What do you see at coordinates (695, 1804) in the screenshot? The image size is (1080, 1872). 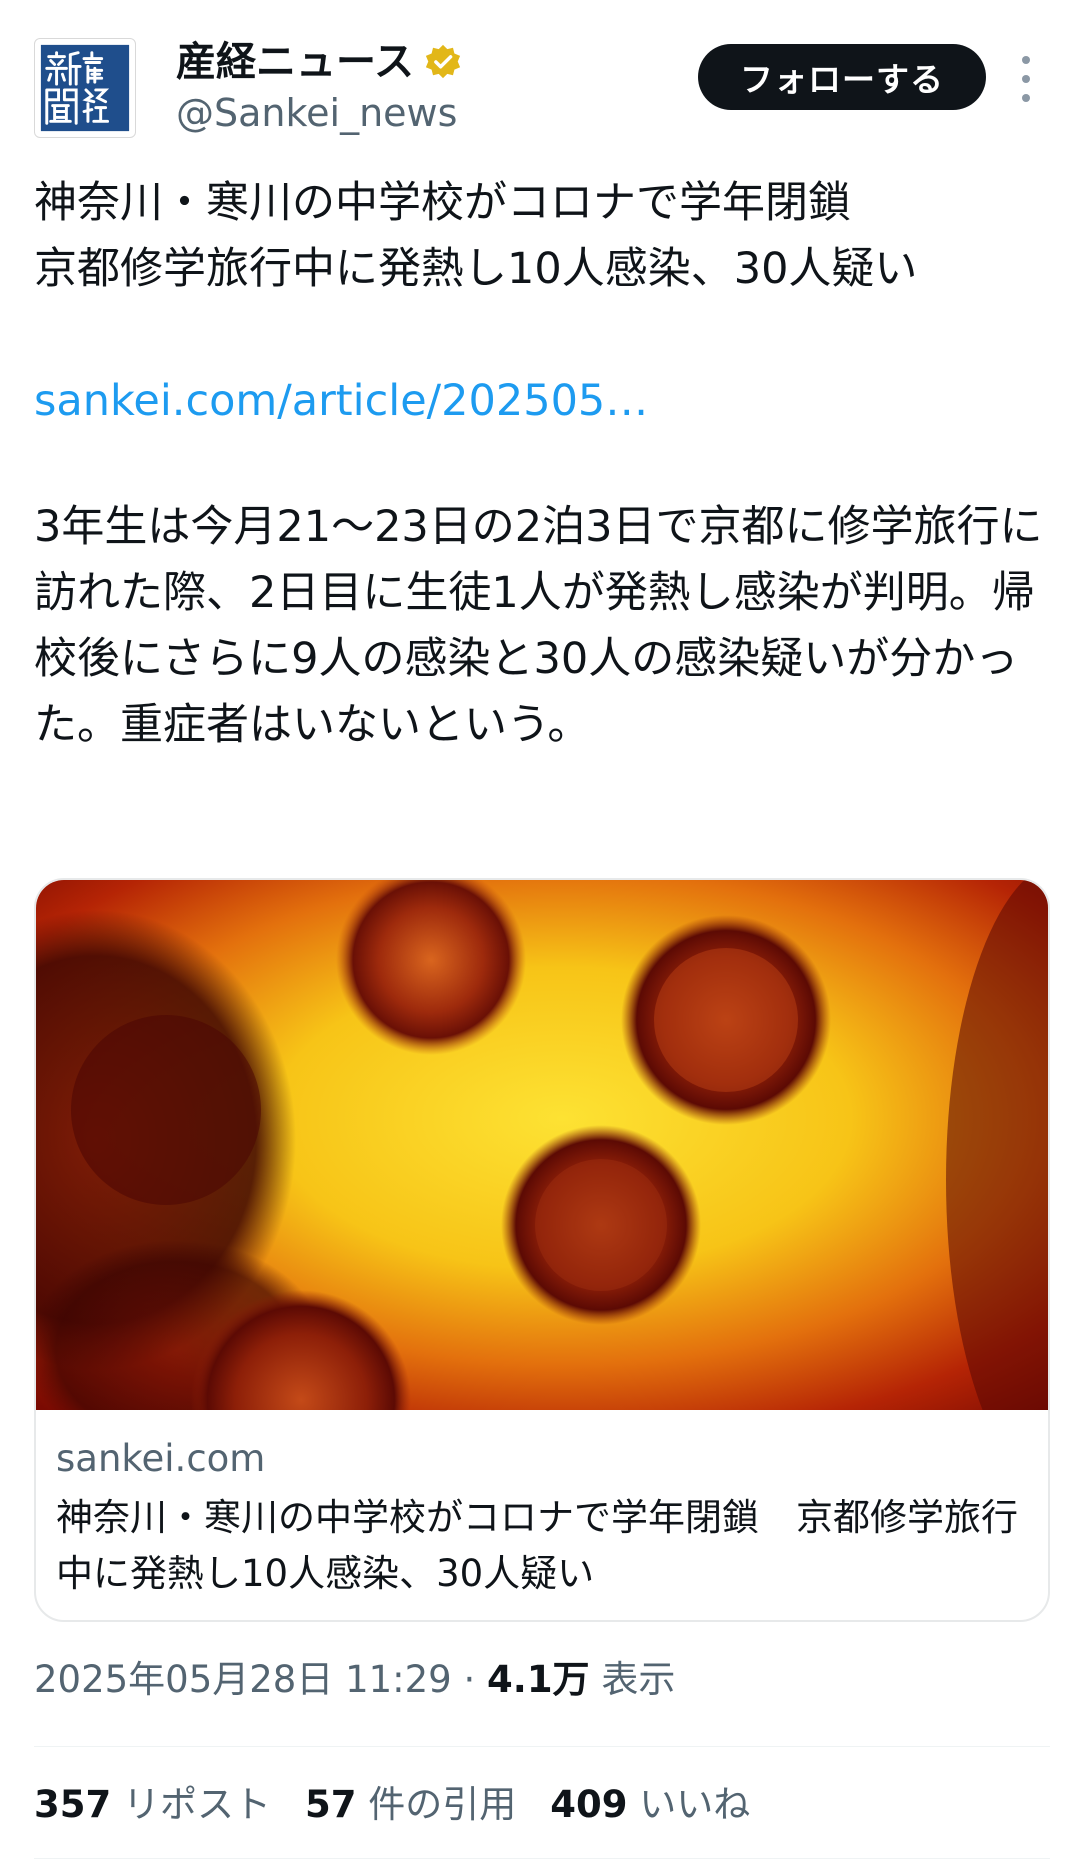 I see `likes-label: いいね` at bounding box center [695, 1804].